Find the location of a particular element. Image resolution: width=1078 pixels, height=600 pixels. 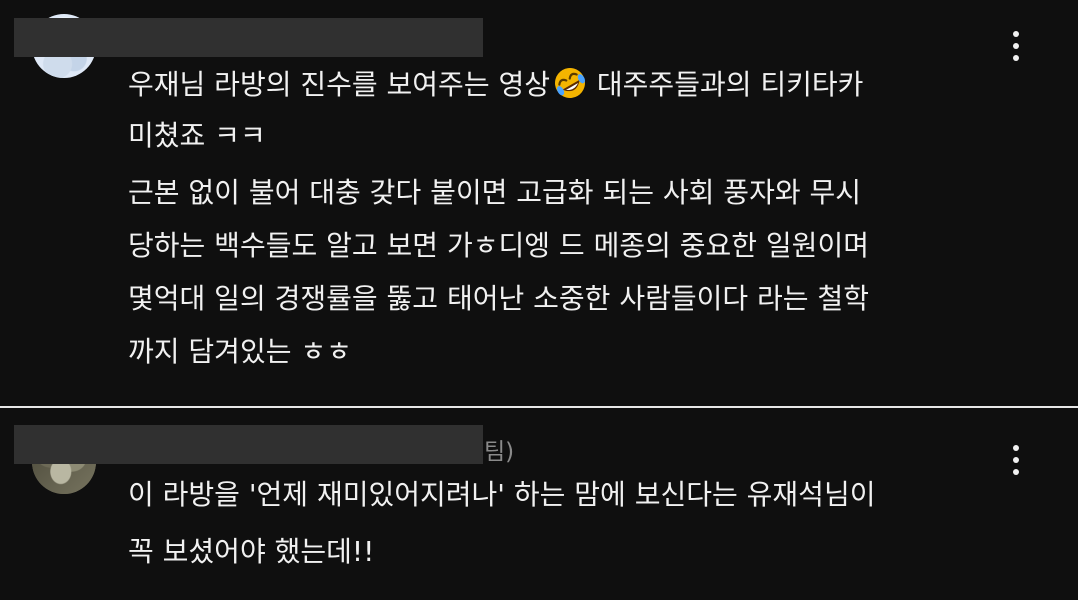

comment-line: 미쳤죠 ㅋㅋ is located at coordinates (197, 135).